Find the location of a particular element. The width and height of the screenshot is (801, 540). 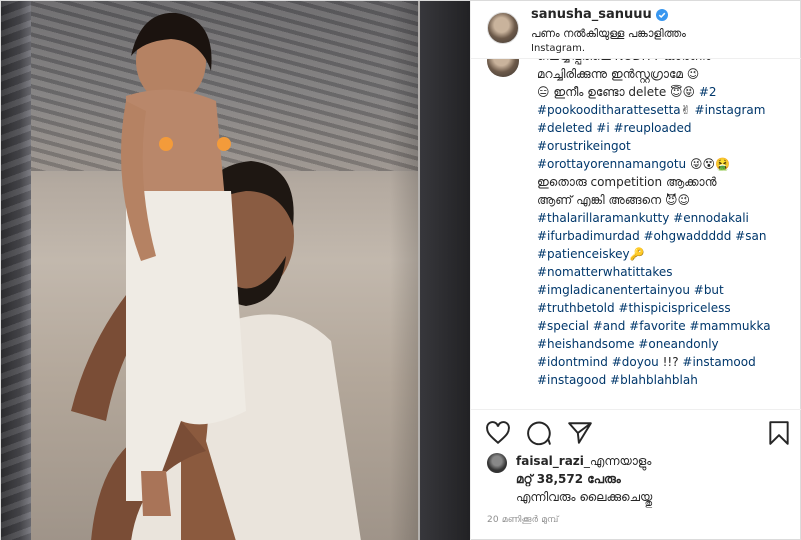

caption-line: ഇതൊരു competition ആക്കാൻ is located at coordinates (666, 182).